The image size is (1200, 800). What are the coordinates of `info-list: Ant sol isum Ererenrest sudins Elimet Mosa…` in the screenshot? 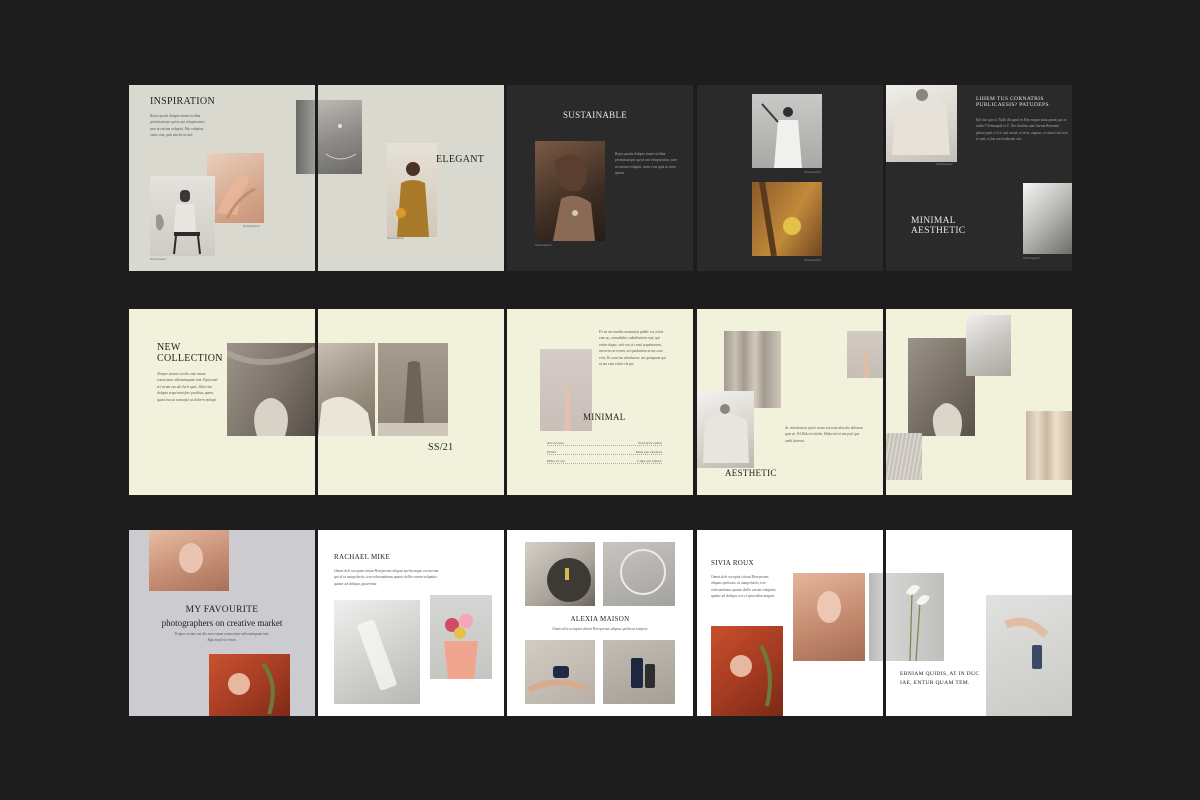 It's located at (604, 450).